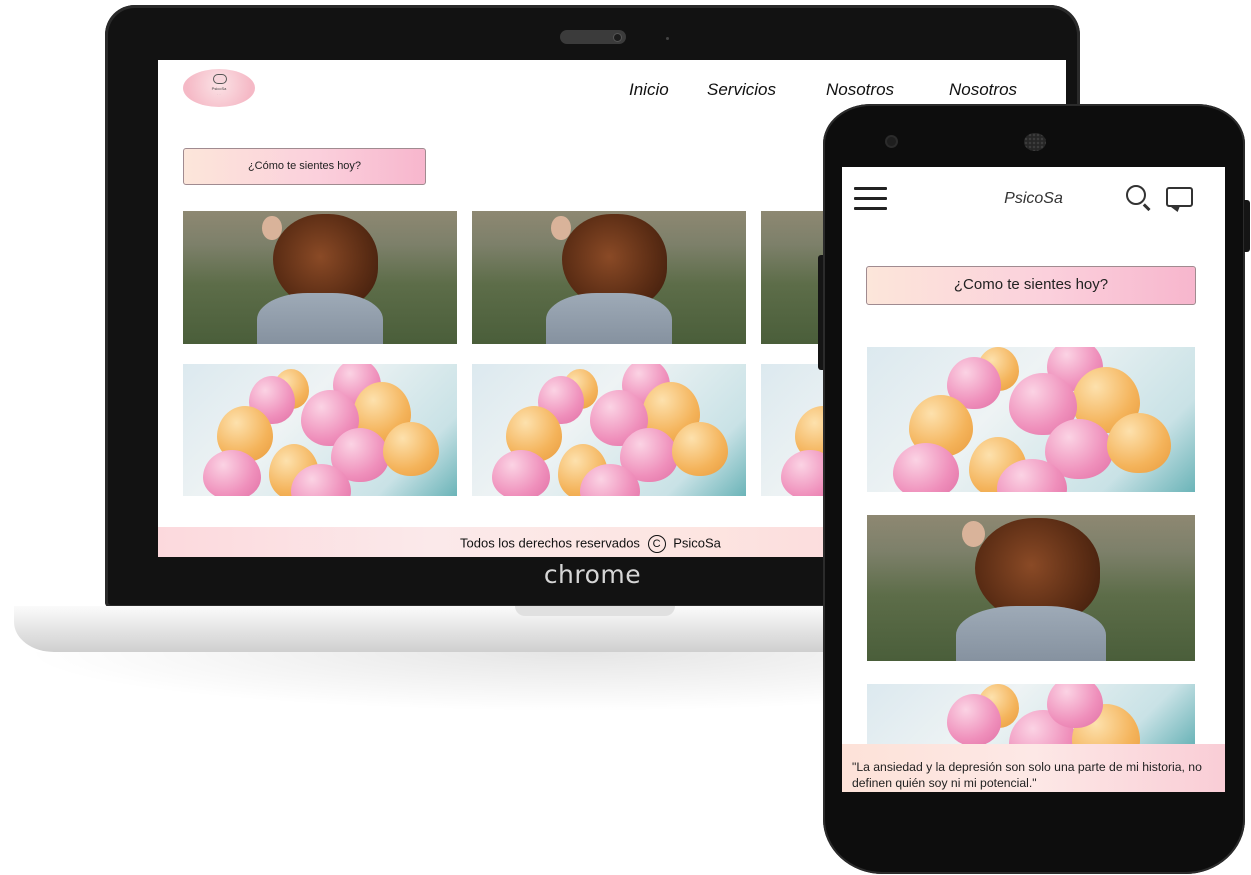 The width and height of the screenshot is (1251, 875). I want to click on laptop-hinge-notch, so click(595, 611).